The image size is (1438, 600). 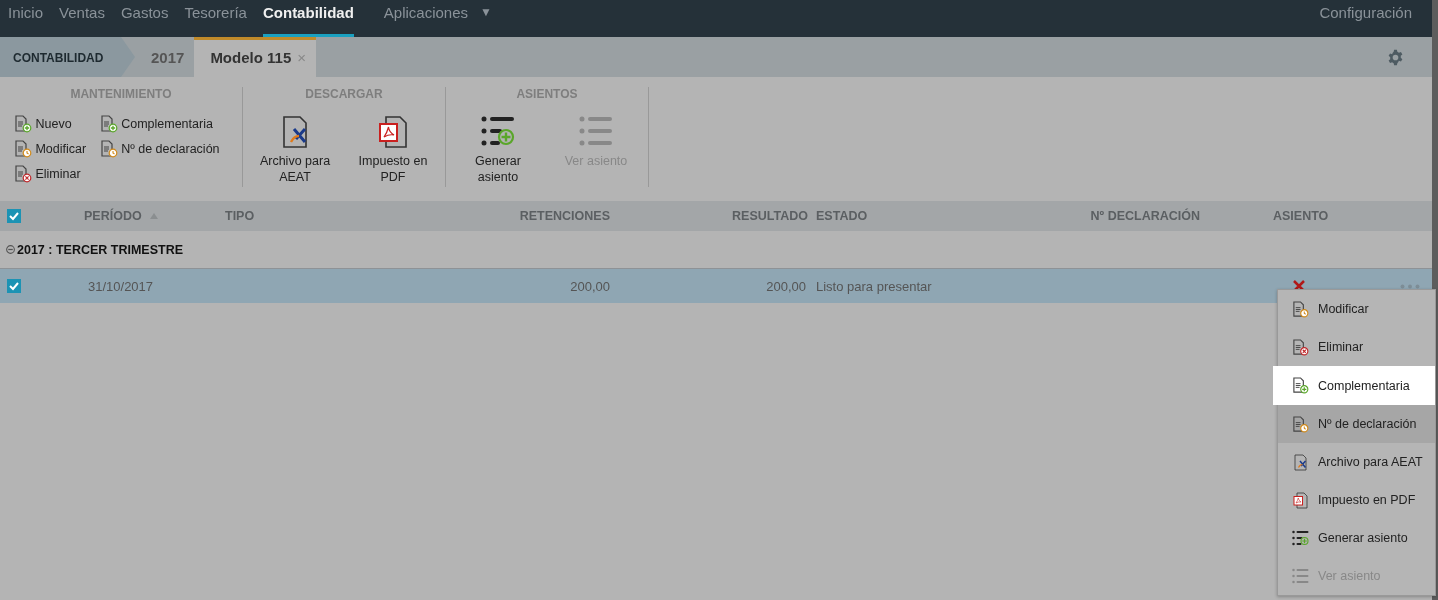 I want to click on toolbar-button: Eliminar, so click(x=50, y=174).